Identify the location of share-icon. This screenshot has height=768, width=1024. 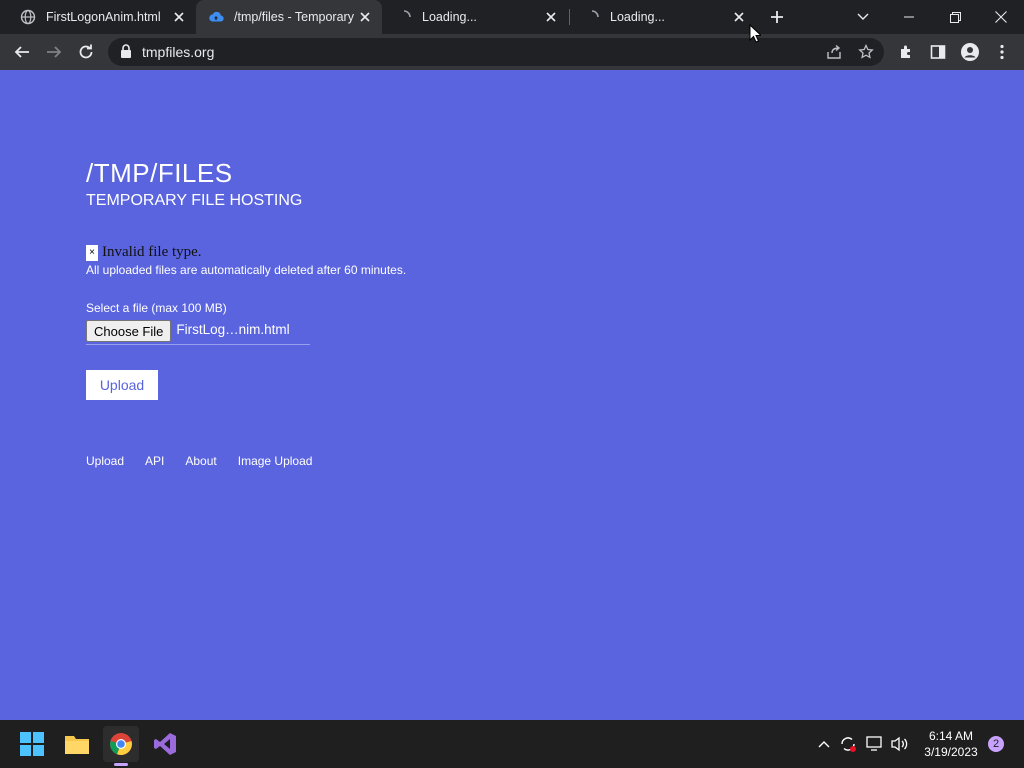
(834, 52).